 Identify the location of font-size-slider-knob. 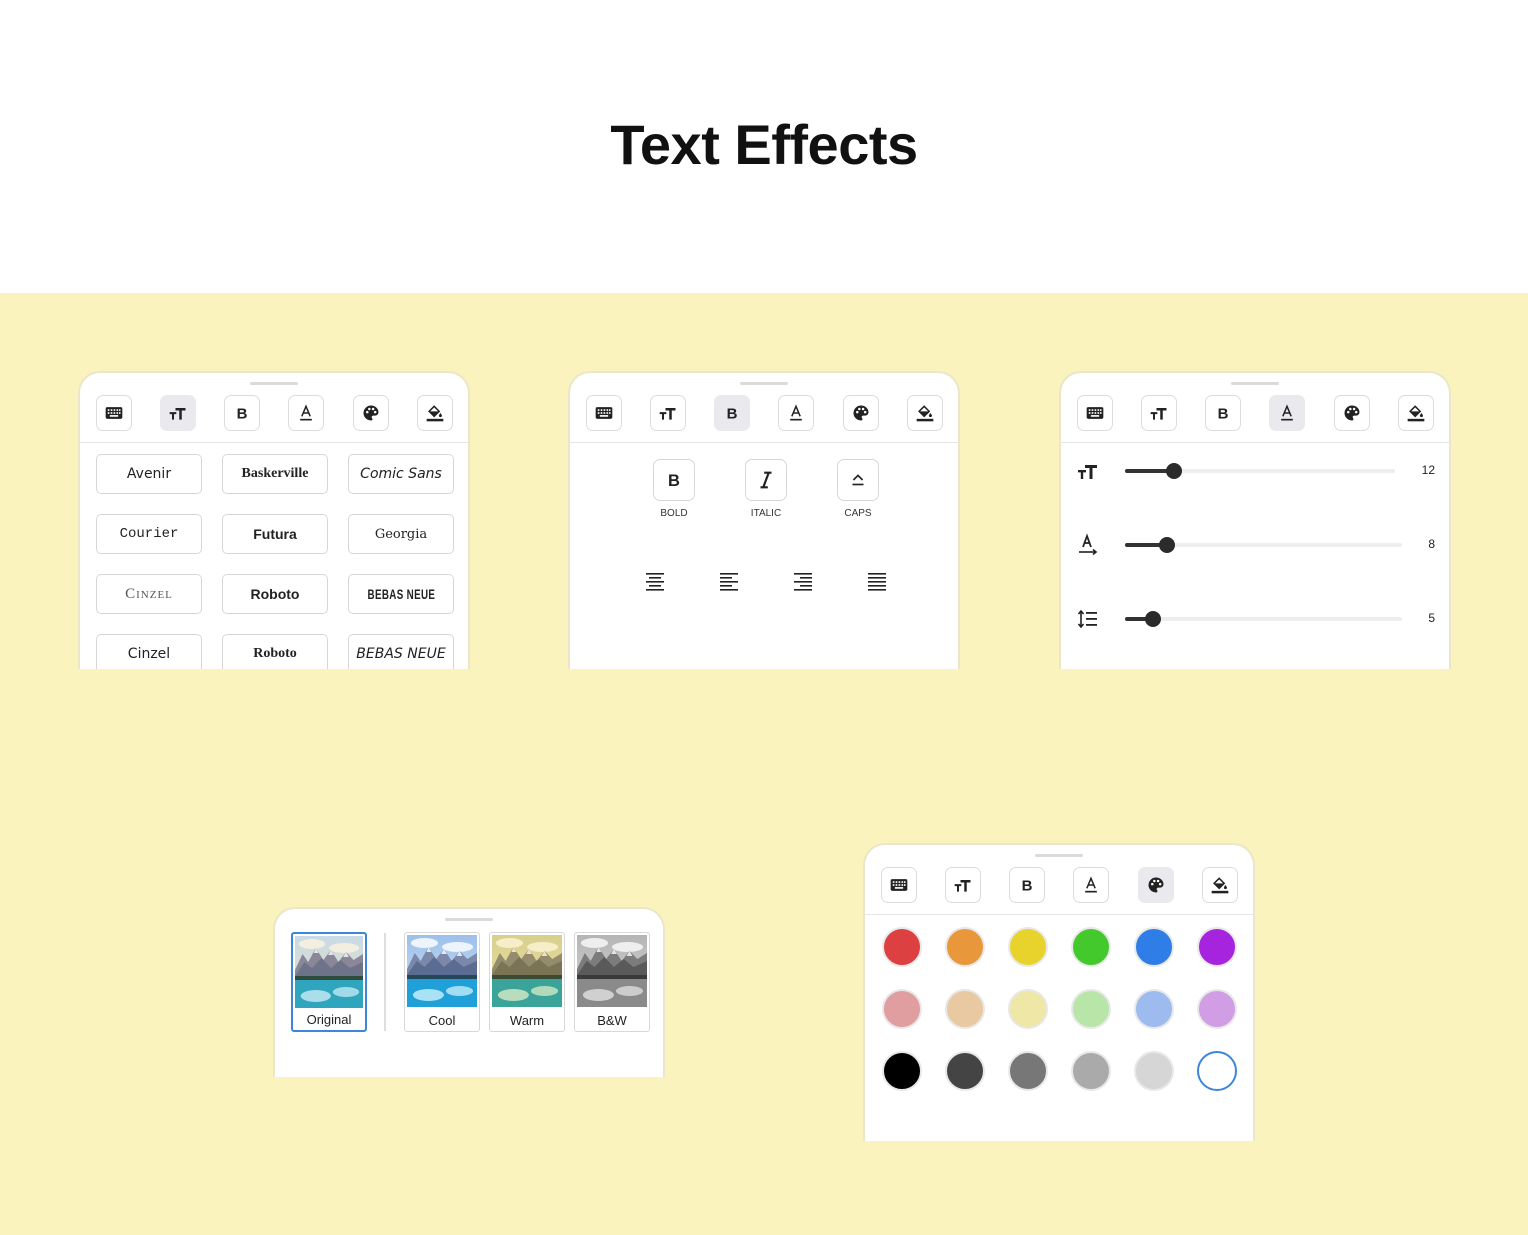
(1173, 471).